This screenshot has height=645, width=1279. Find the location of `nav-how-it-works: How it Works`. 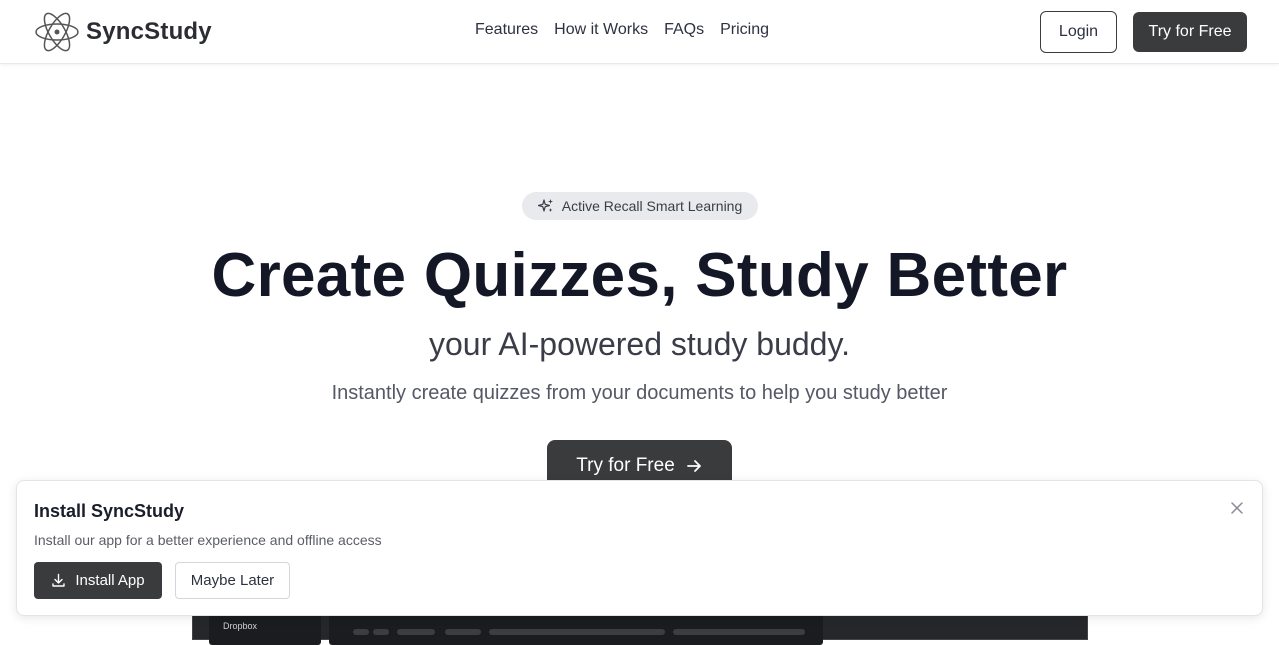

nav-how-it-works: How it Works is located at coordinates (601, 30).